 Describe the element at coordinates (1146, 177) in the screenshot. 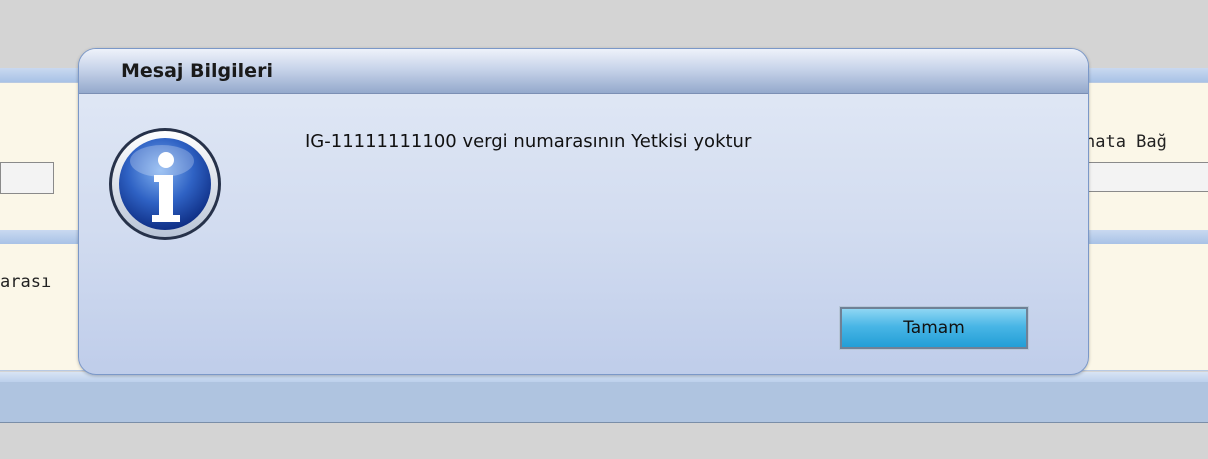

I see `background-input-right` at that location.